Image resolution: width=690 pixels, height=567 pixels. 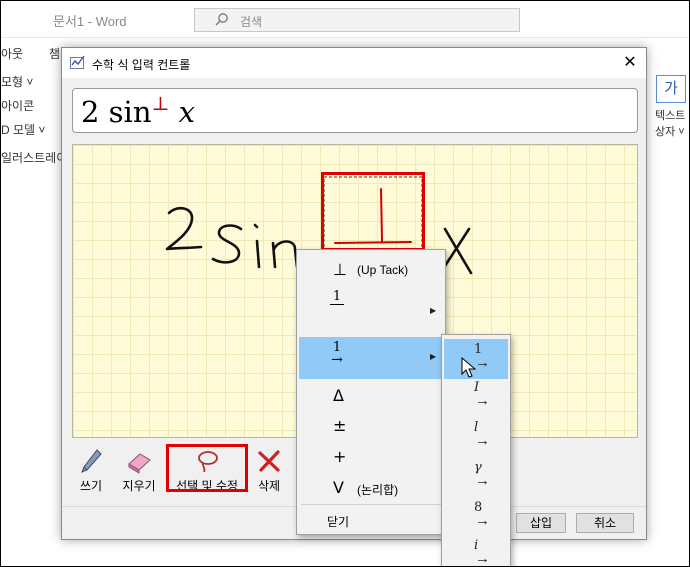 What do you see at coordinates (221, 19) in the screenshot?
I see `search-icon` at bounding box center [221, 19].